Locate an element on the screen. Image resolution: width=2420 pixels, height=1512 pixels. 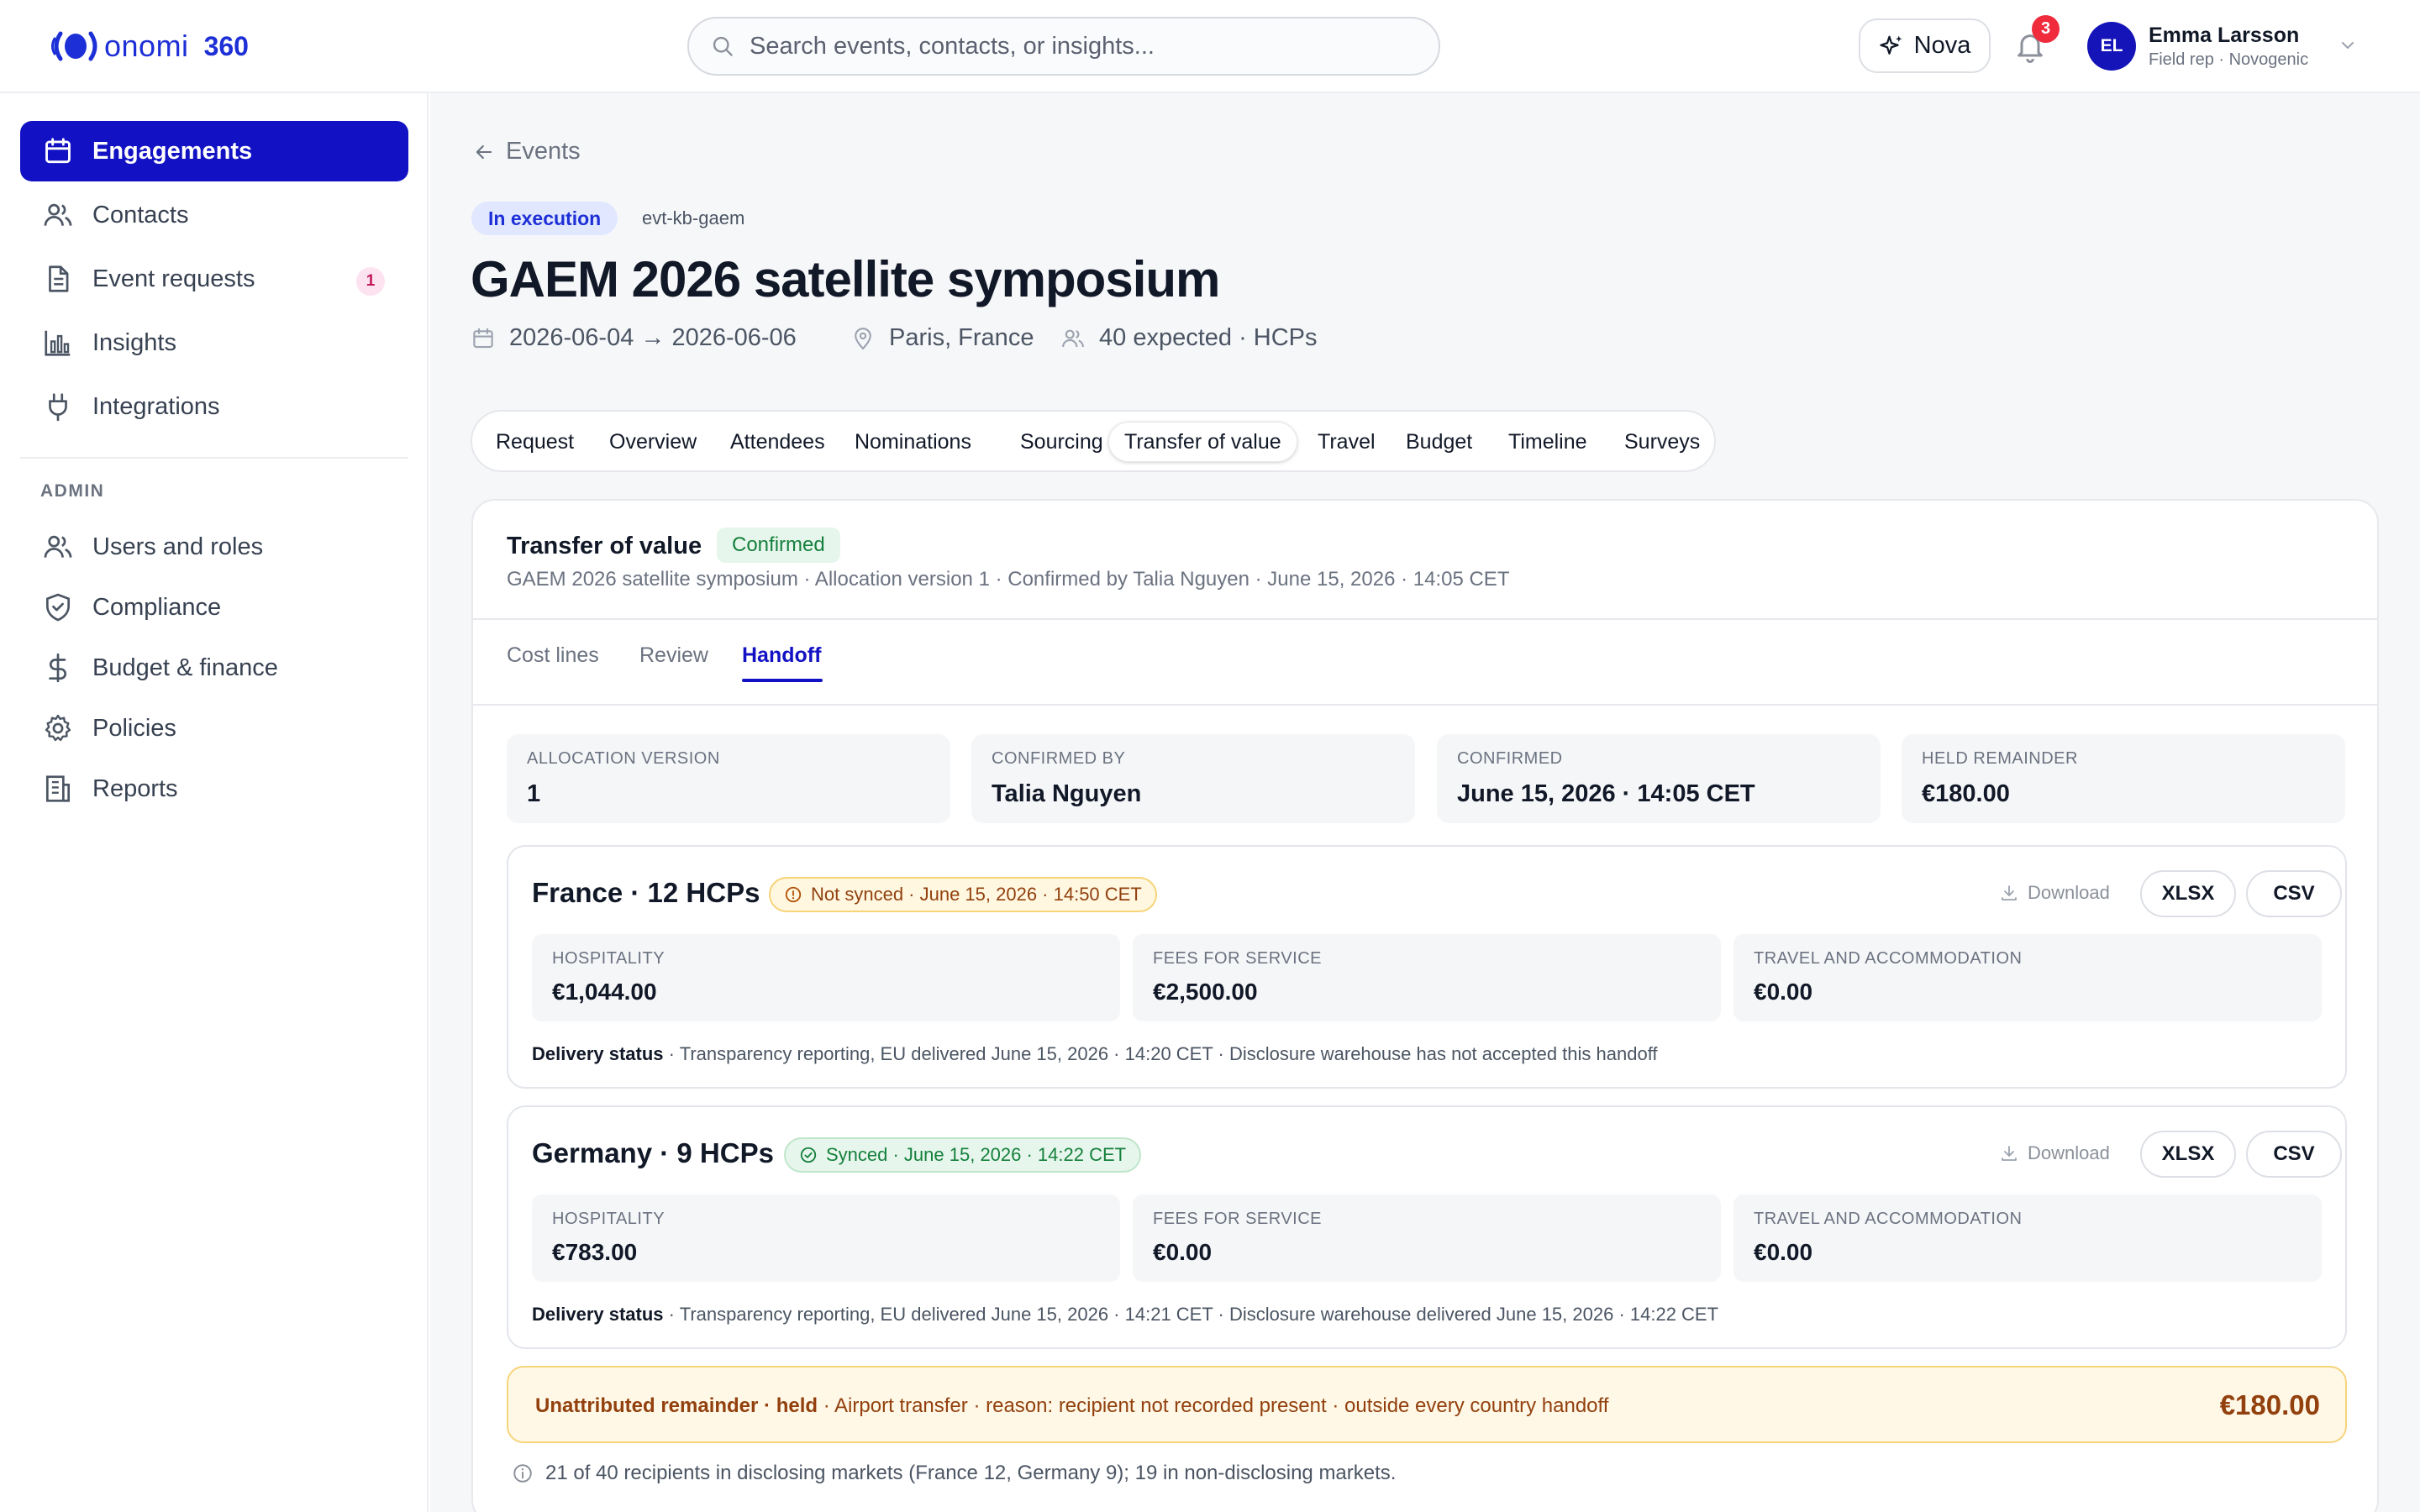
sidebar-item-policies: Policies is located at coordinates (214, 728).